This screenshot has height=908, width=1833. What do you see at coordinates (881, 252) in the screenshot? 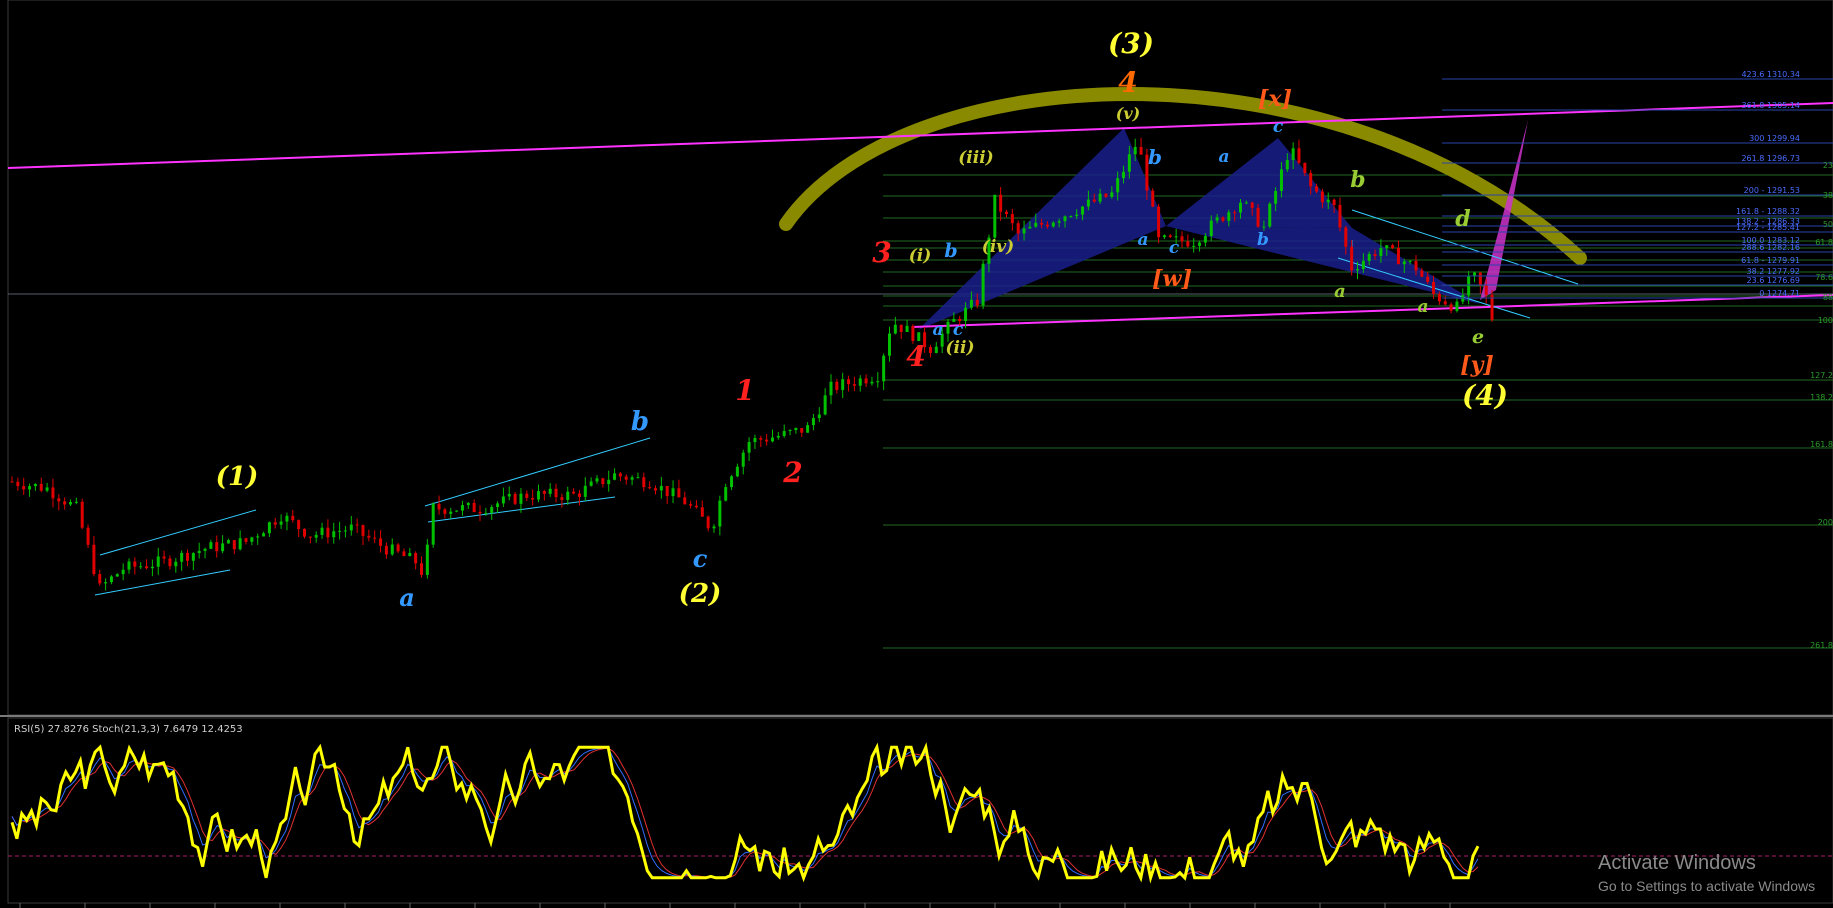
I see `wave-label: 3` at bounding box center [881, 252].